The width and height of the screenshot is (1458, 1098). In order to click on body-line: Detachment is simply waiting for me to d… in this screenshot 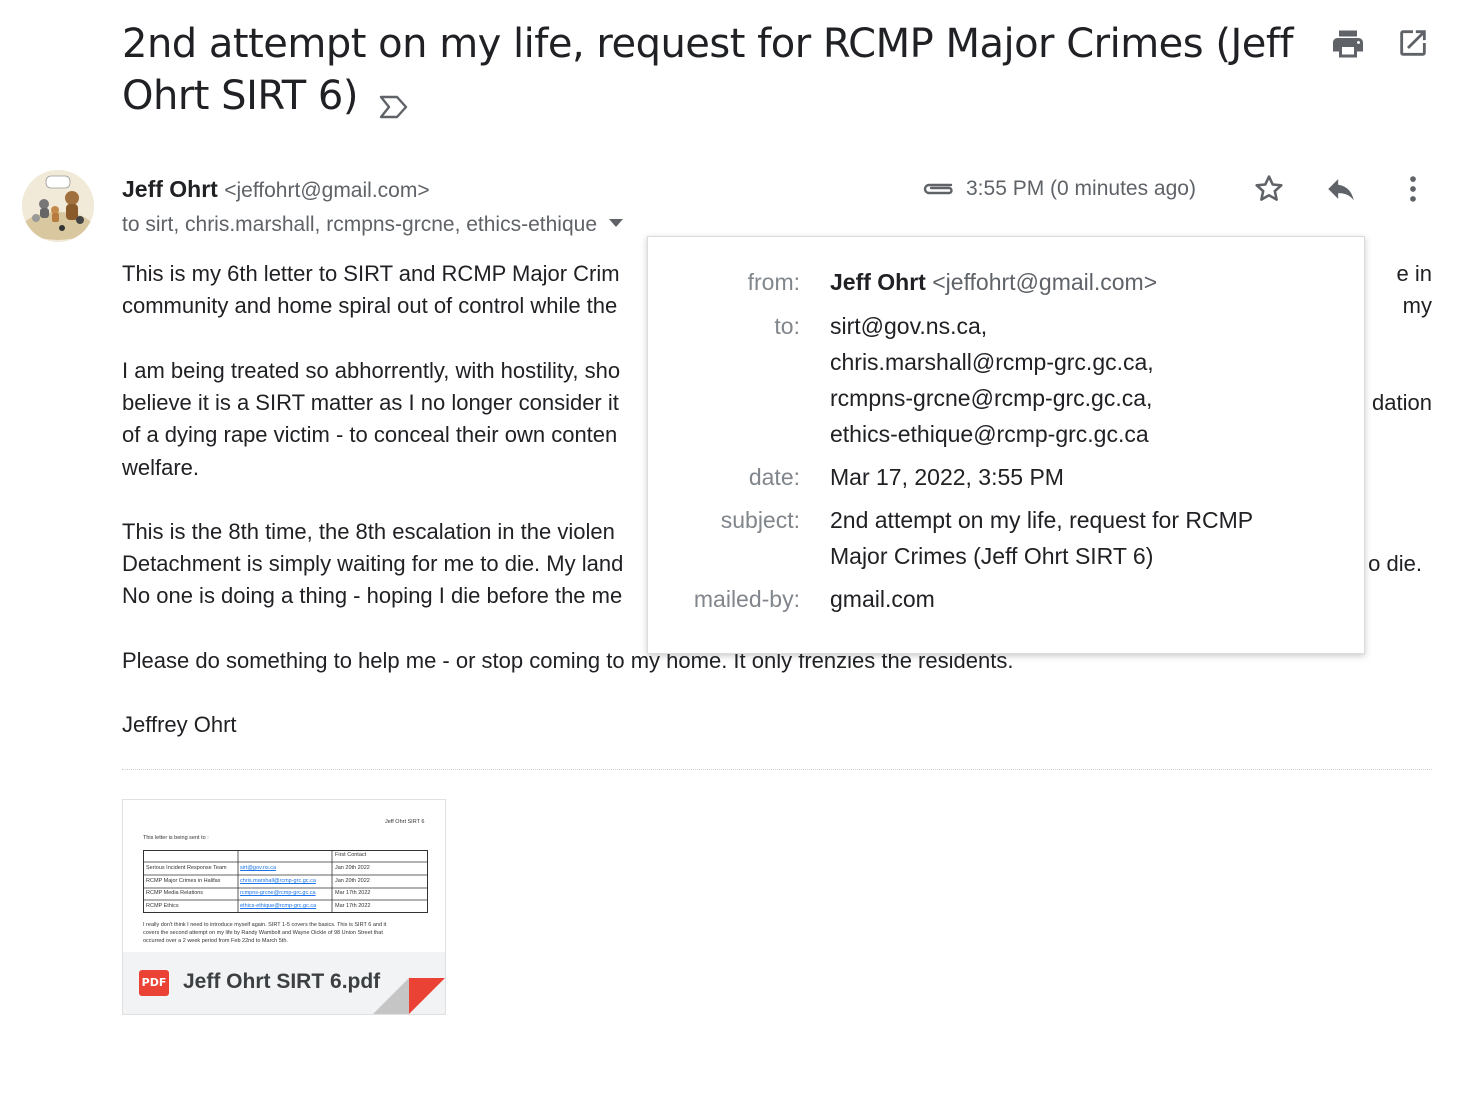, I will do `click(373, 563)`.